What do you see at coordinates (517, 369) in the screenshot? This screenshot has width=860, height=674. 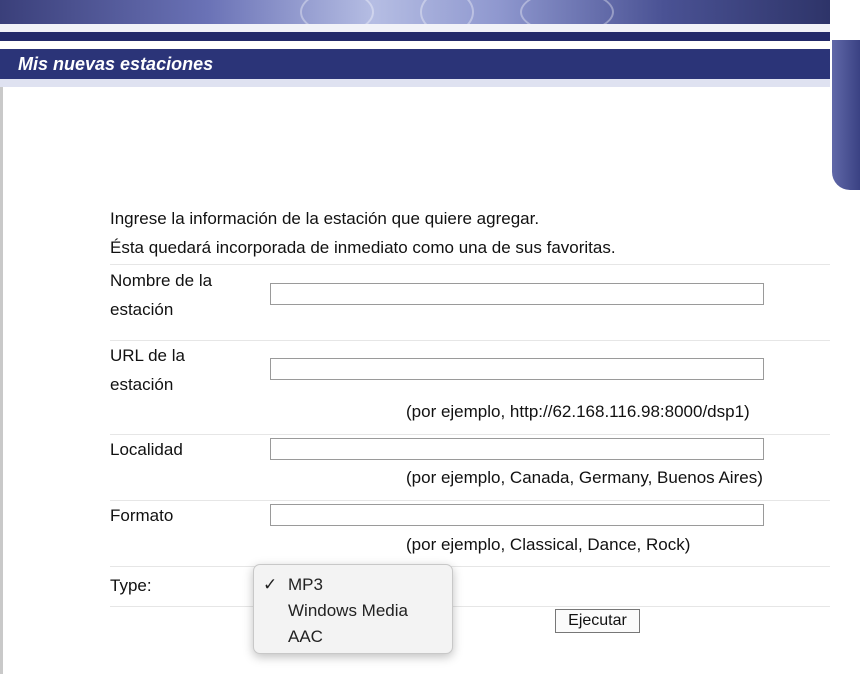 I see `station-url-input` at bounding box center [517, 369].